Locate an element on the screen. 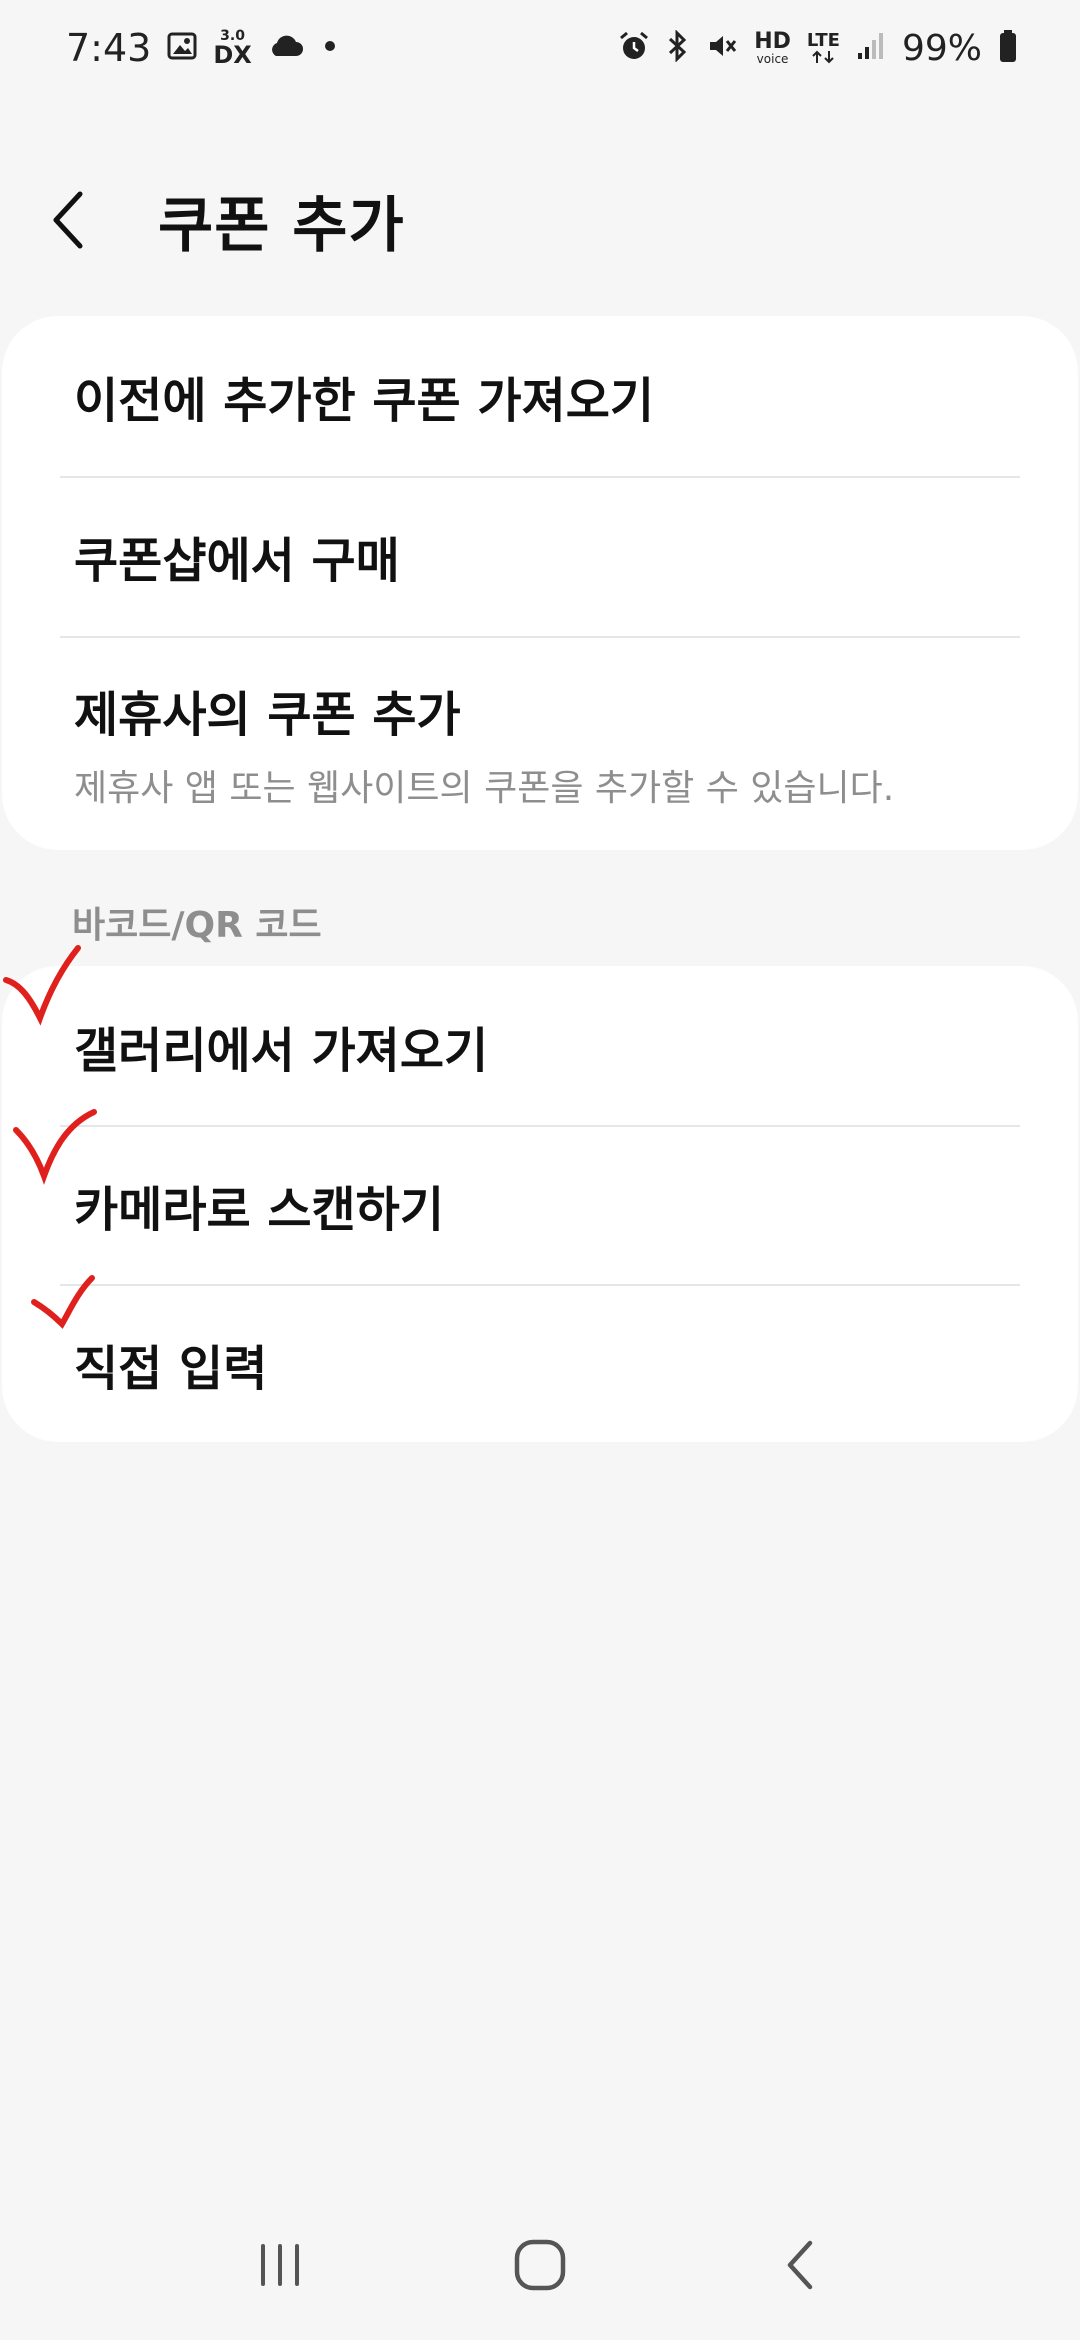  bluetooth-icon is located at coordinates (678, 47).